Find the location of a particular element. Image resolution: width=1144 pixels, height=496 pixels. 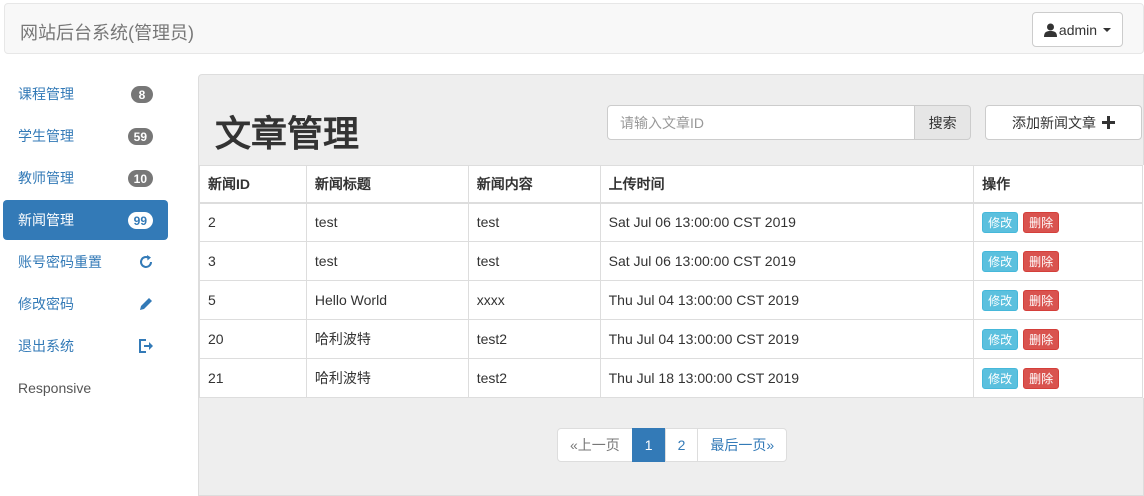

count-badge: 99 is located at coordinates (140, 220).